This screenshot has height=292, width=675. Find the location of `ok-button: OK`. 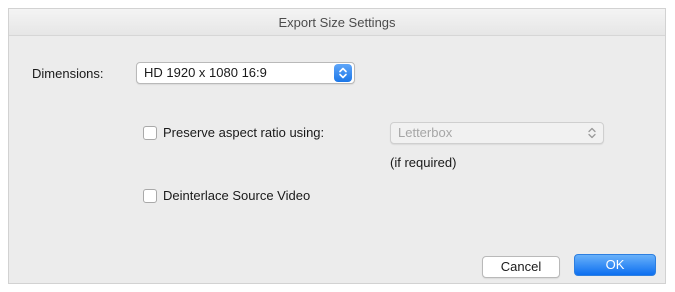

ok-button: OK is located at coordinates (615, 265).